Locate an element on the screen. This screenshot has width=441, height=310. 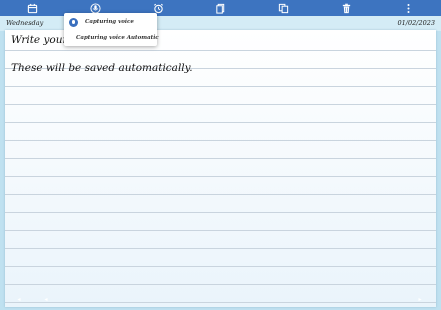
trash-icon is located at coordinates (346, 8).